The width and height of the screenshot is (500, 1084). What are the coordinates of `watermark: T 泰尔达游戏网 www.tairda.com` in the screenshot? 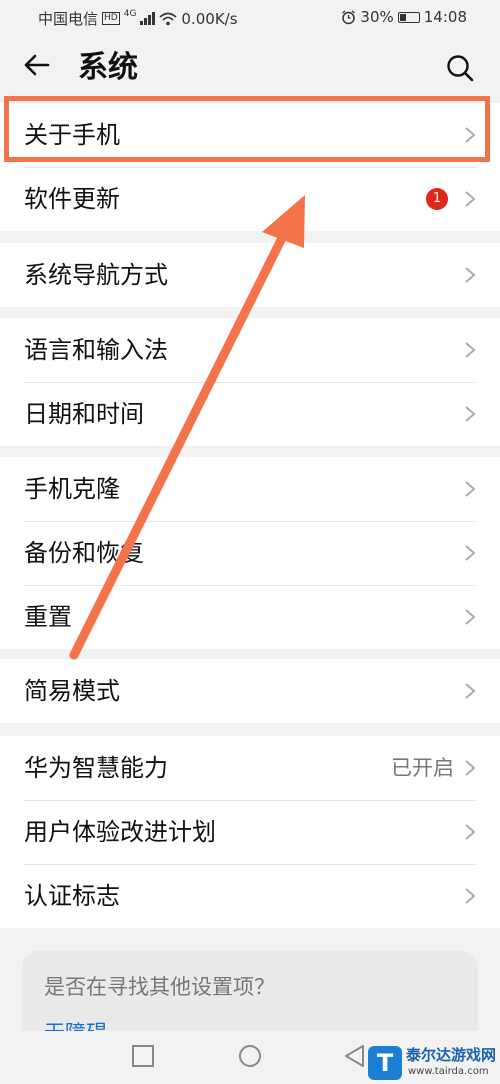 It's located at (433, 1063).